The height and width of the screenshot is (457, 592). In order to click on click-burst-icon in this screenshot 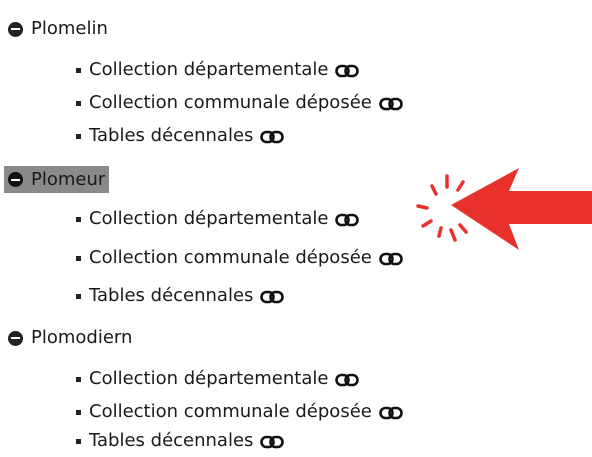, I will do `click(442, 208)`.